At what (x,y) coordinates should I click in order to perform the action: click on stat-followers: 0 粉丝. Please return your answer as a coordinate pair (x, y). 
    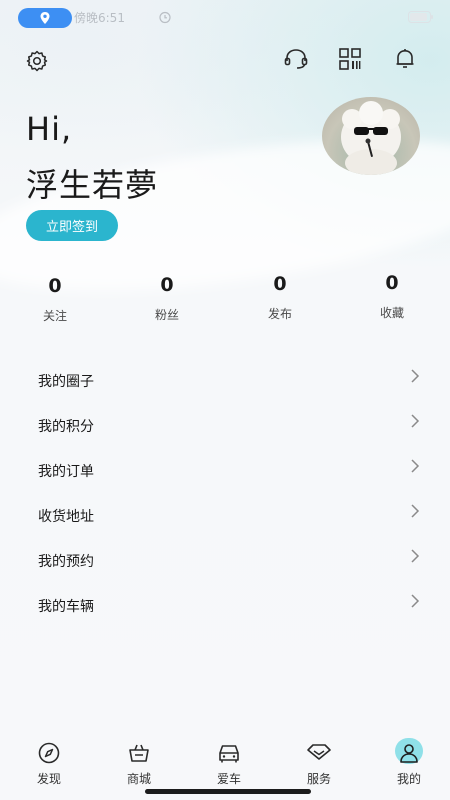
    Looking at the image, I should click on (167, 297).